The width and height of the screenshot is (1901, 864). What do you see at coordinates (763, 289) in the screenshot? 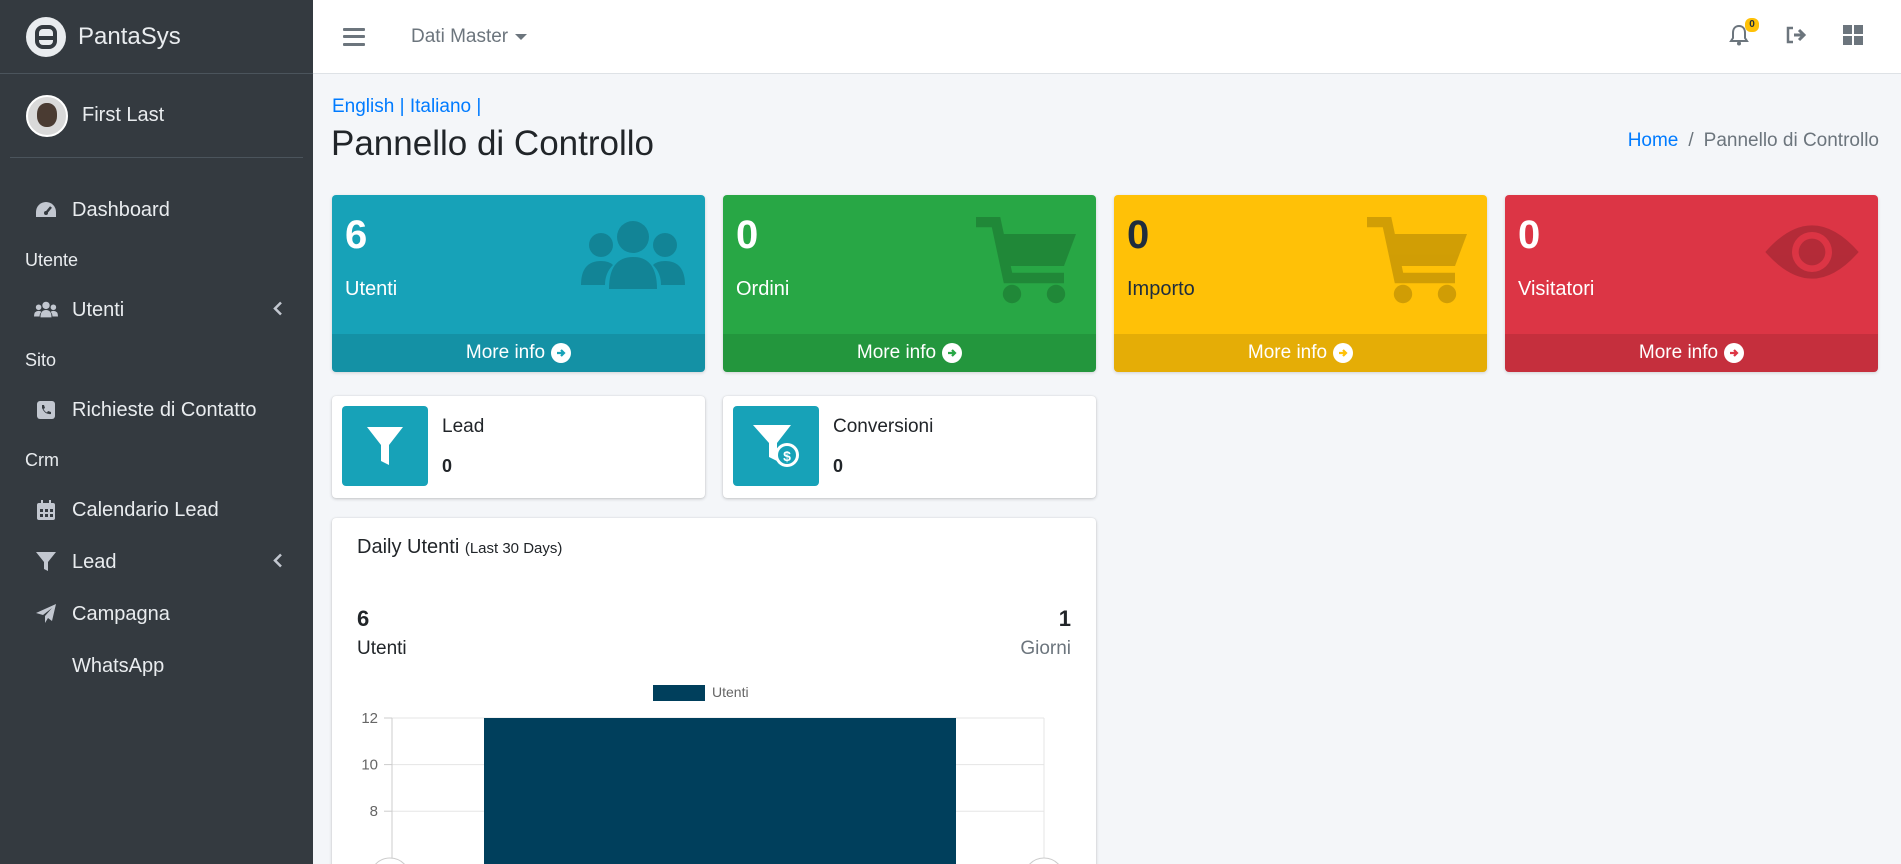
I see `small-box-label: Ordini` at bounding box center [763, 289].